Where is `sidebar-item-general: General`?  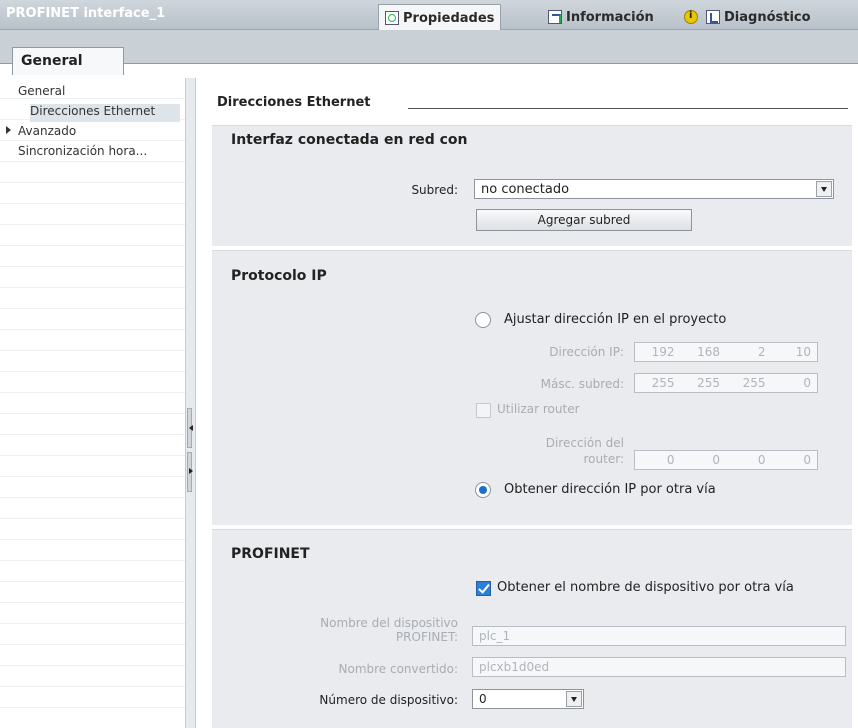
sidebar-item-general: General is located at coordinates (41, 93).